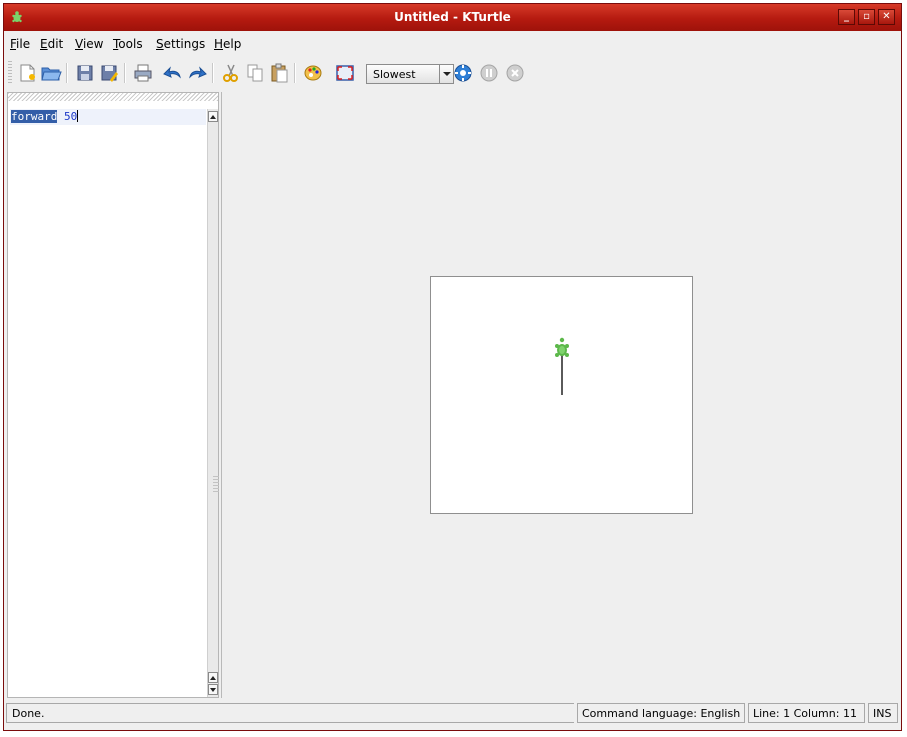  I want to click on print-icon, so click(143, 73).